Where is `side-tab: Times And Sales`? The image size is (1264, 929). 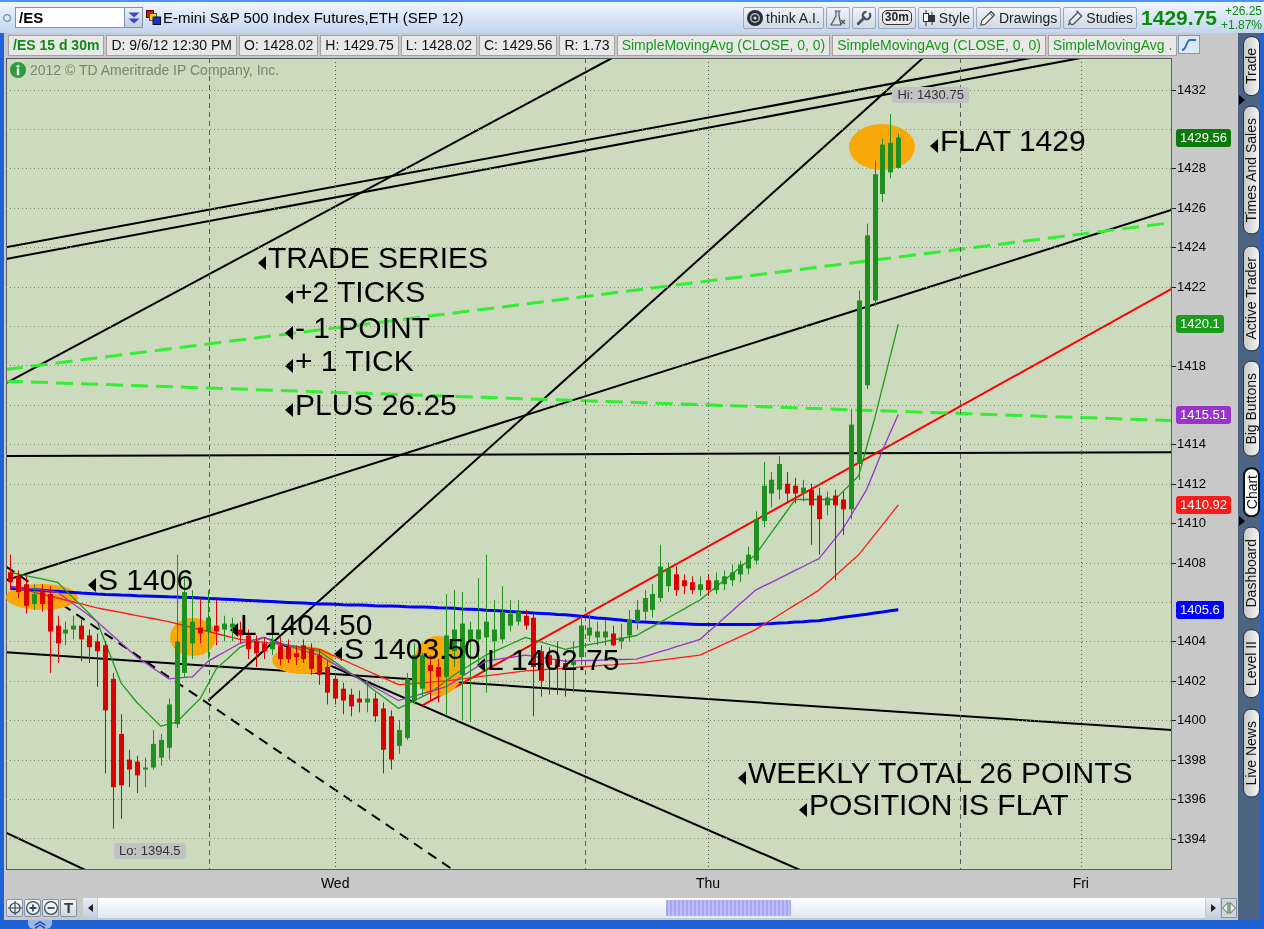
side-tab: Times And Sales is located at coordinates (1251, 170).